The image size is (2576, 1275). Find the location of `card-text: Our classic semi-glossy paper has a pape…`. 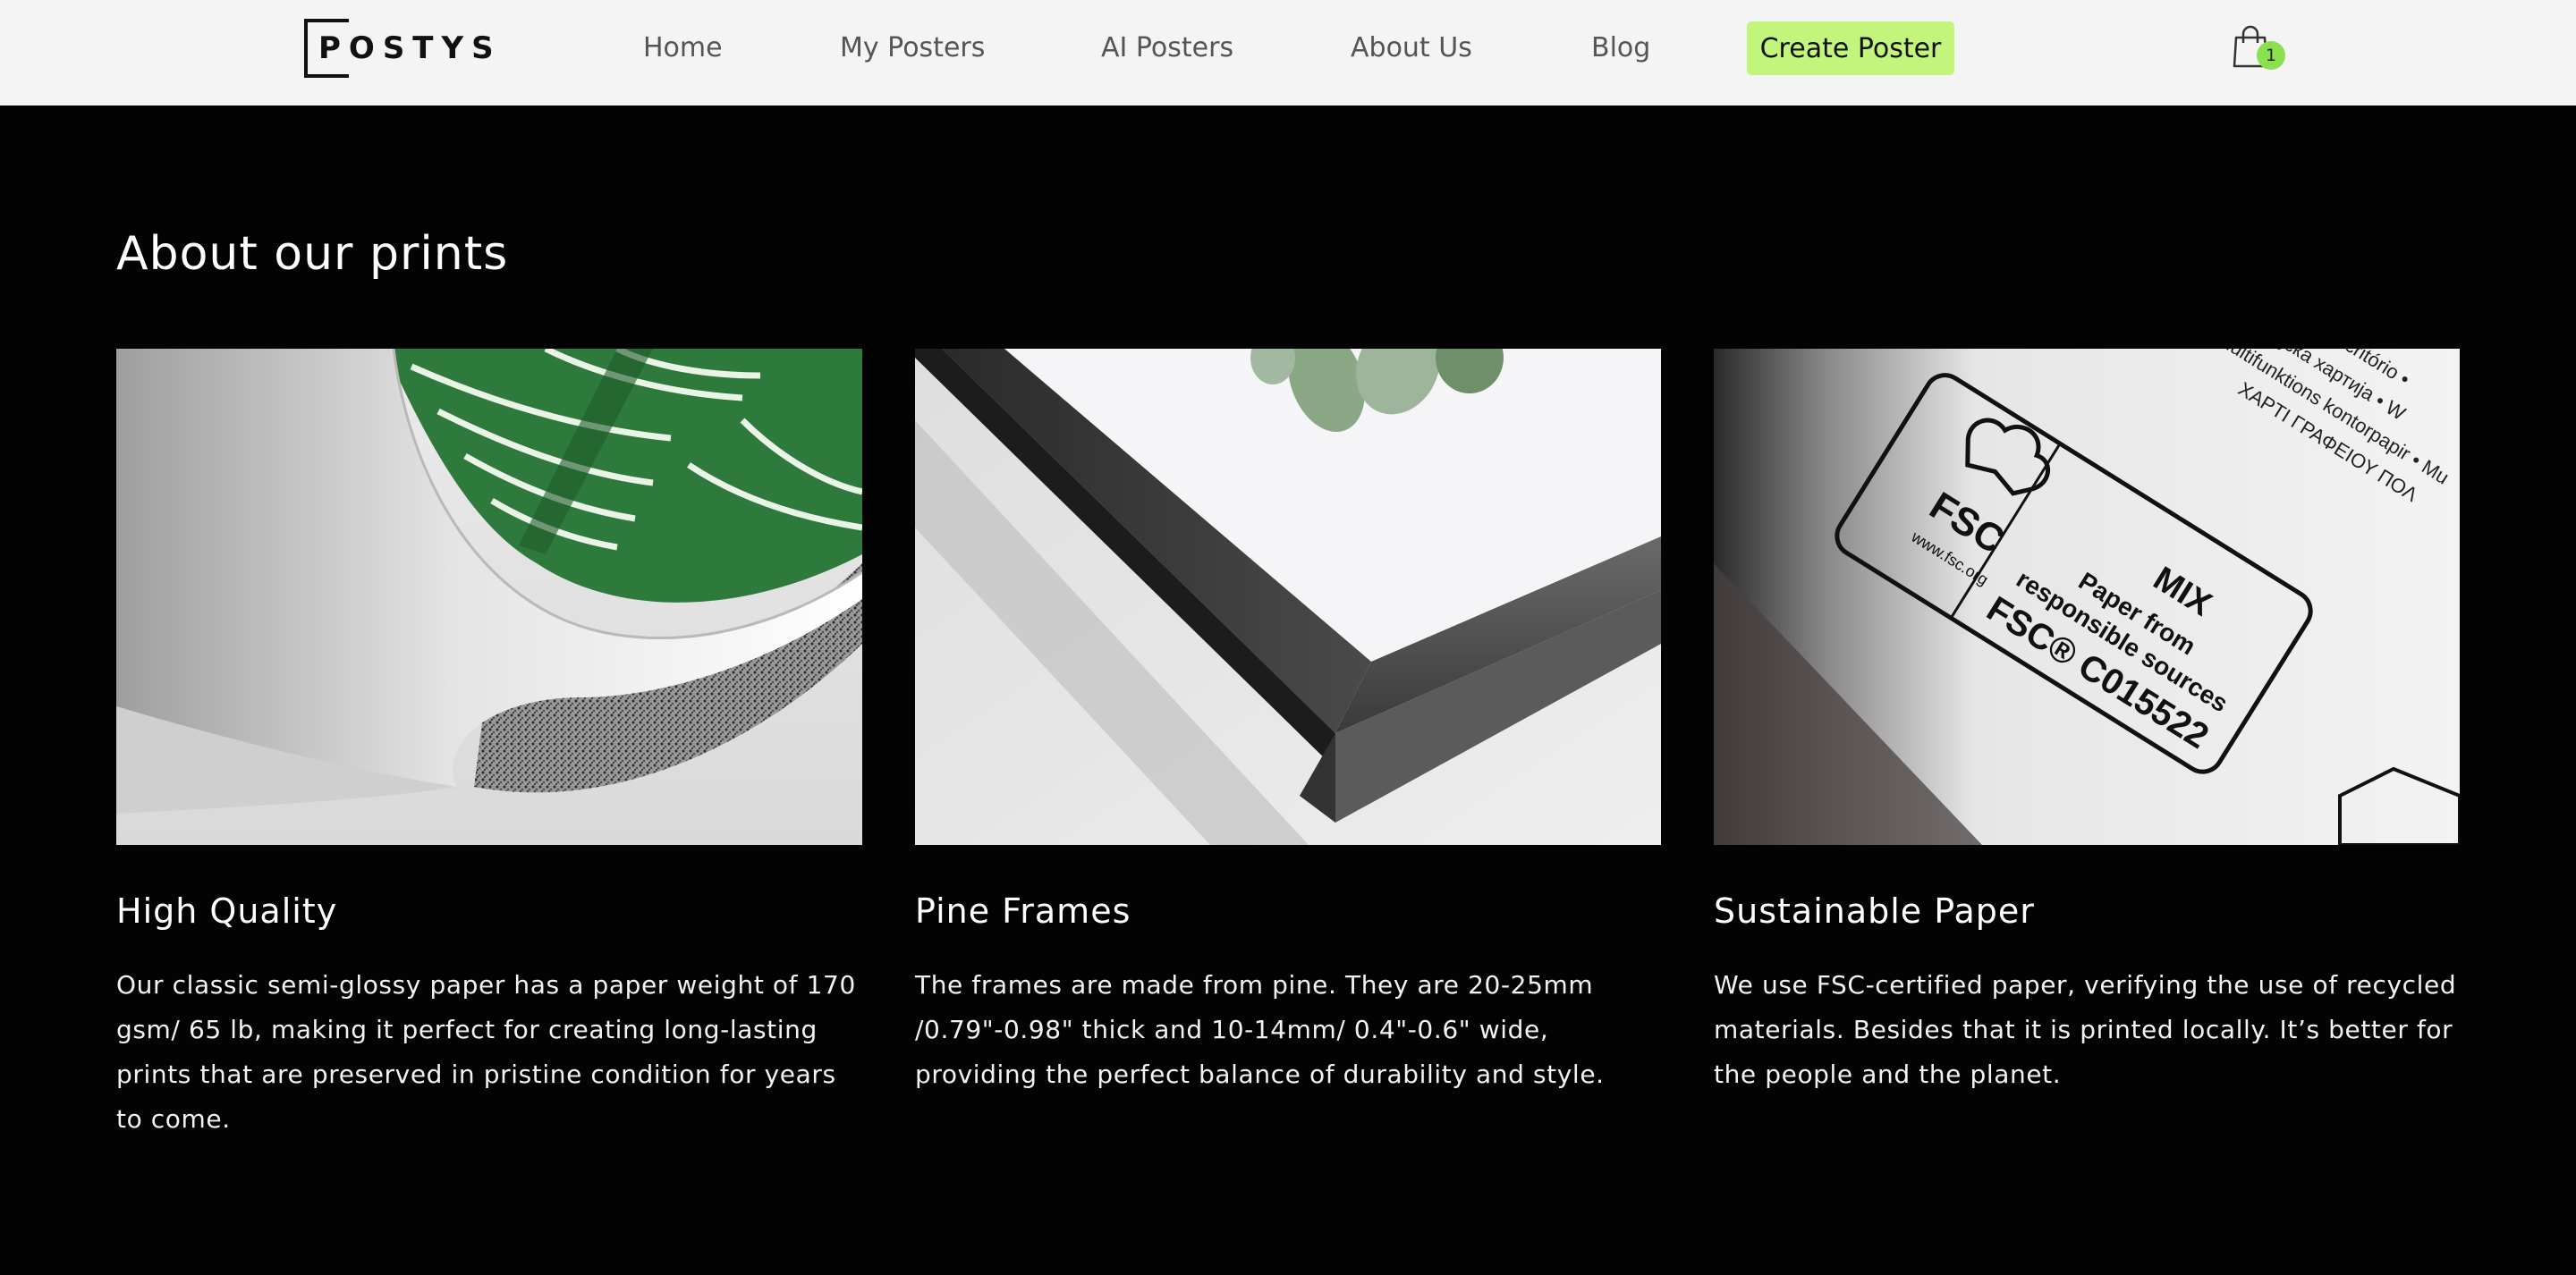

card-text: Our classic semi-glossy paper has a pape… is located at coordinates (486, 1052).